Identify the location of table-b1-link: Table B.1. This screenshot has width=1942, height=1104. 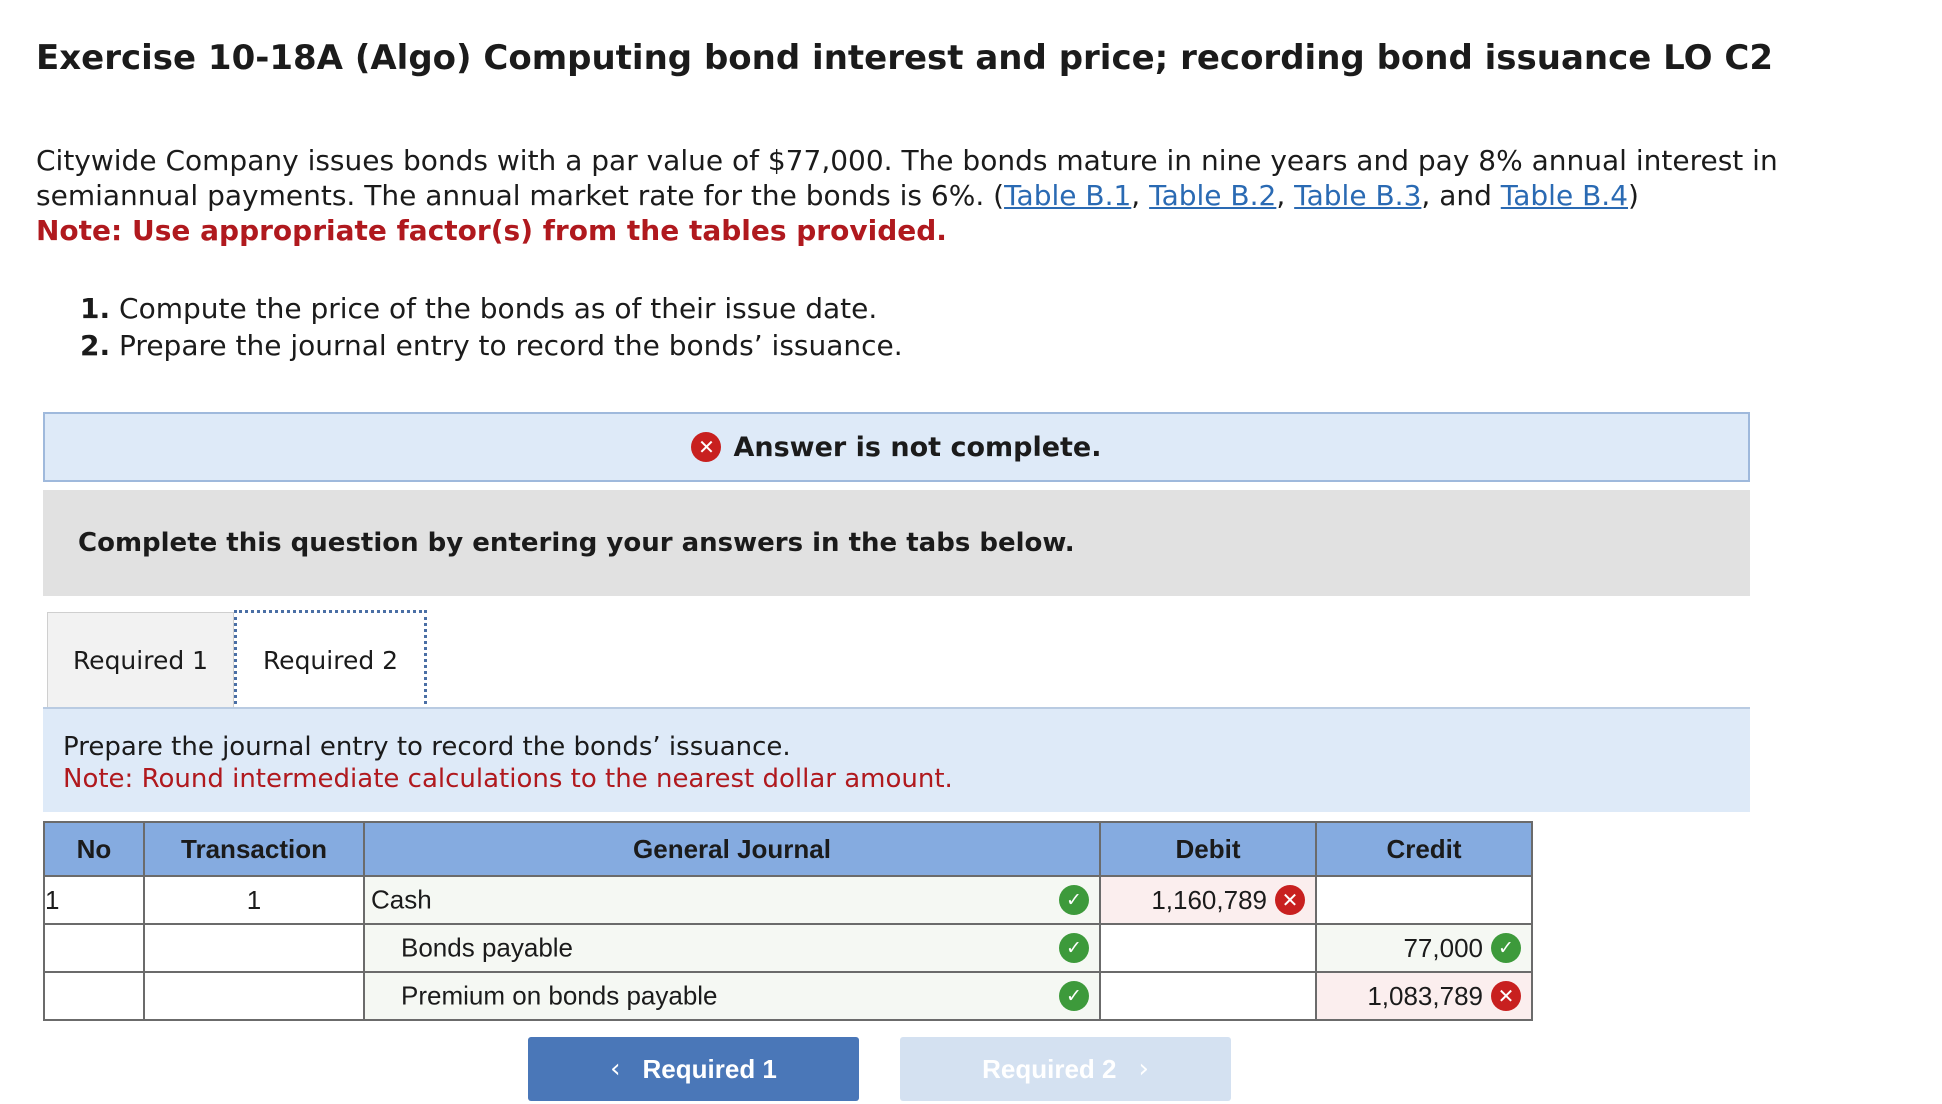
(1067, 195).